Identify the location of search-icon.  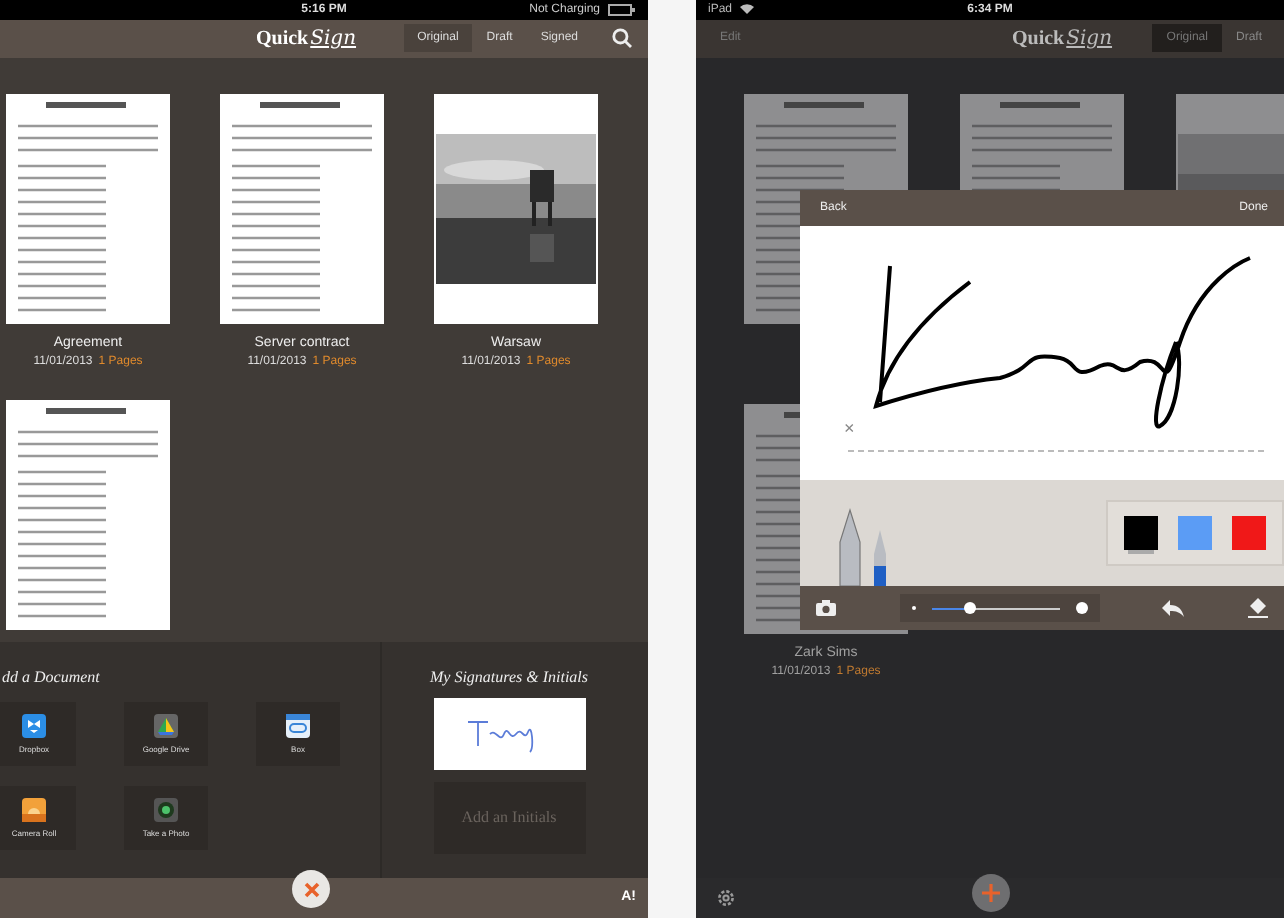
(622, 38).